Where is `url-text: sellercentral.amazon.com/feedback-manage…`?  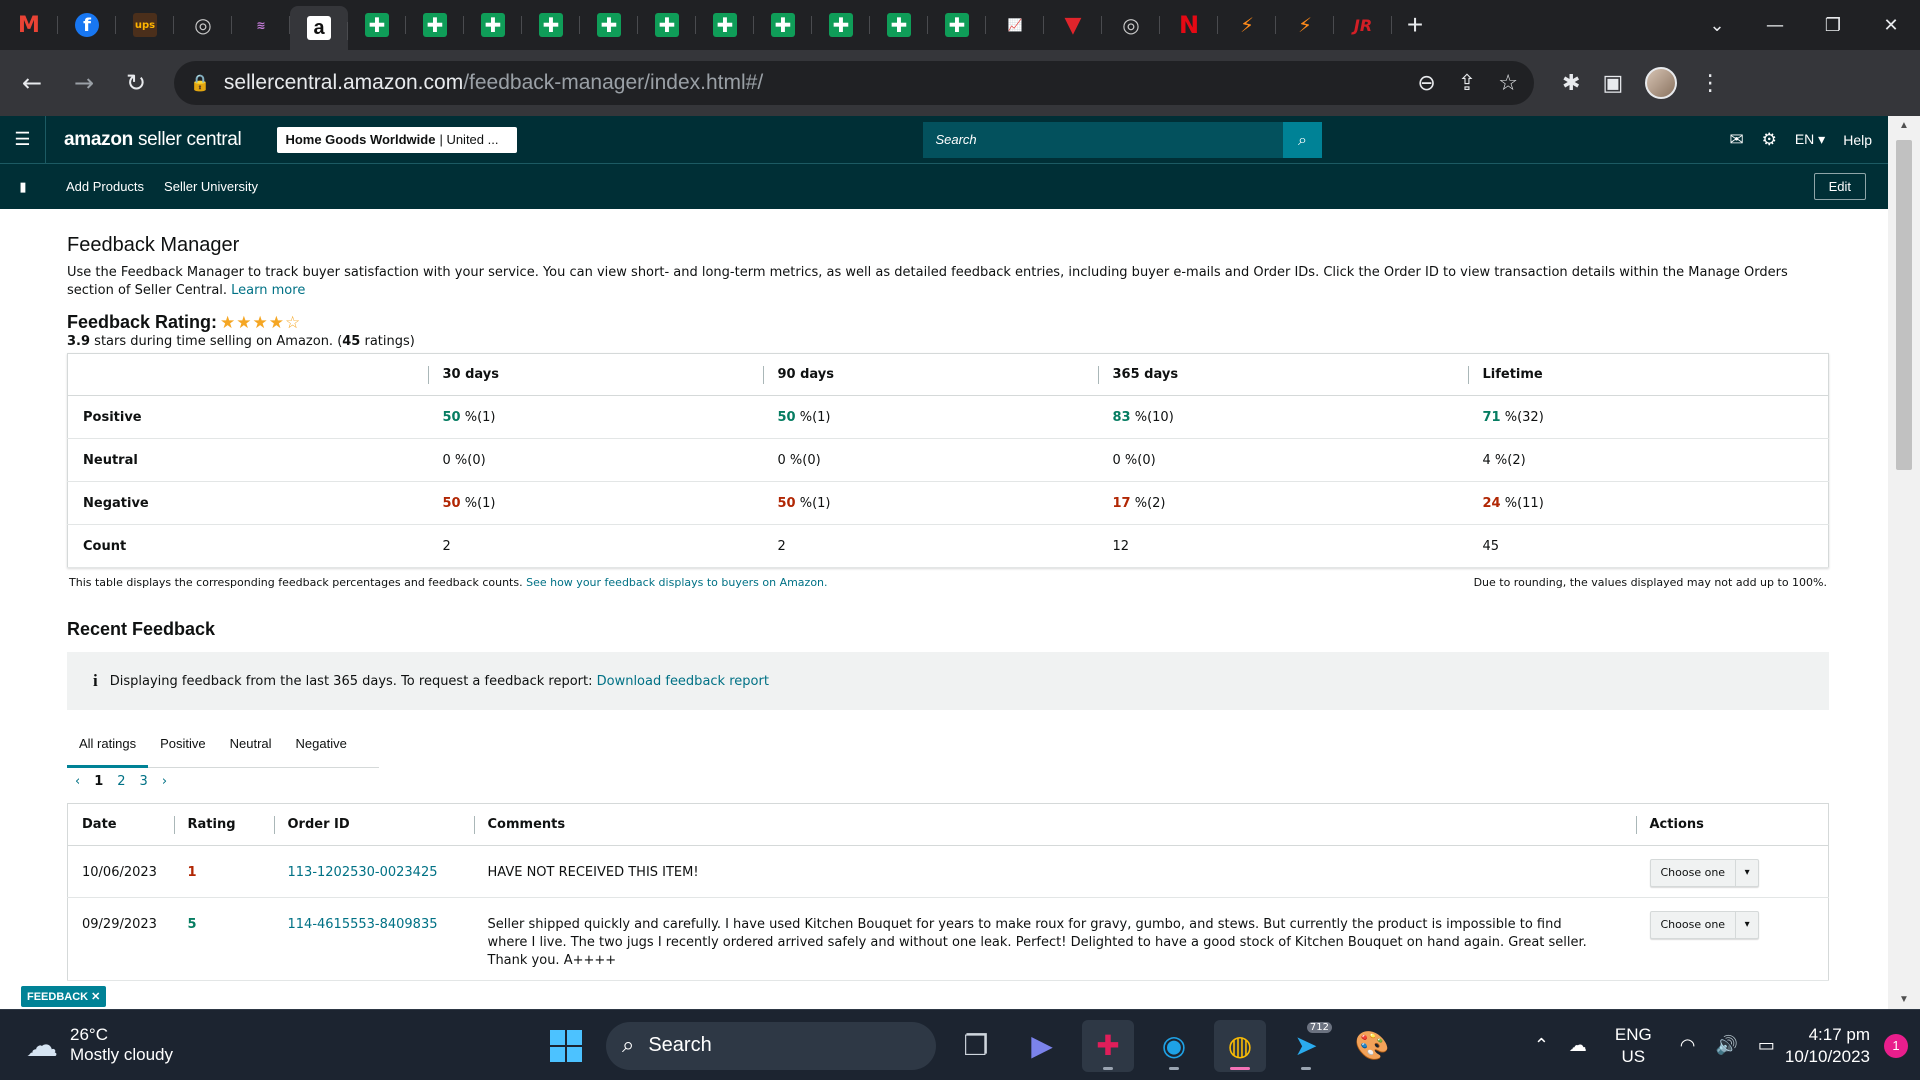
url-text: sellercentral.amazon.com/feedback-manage… is located at coordinates (493, 82).